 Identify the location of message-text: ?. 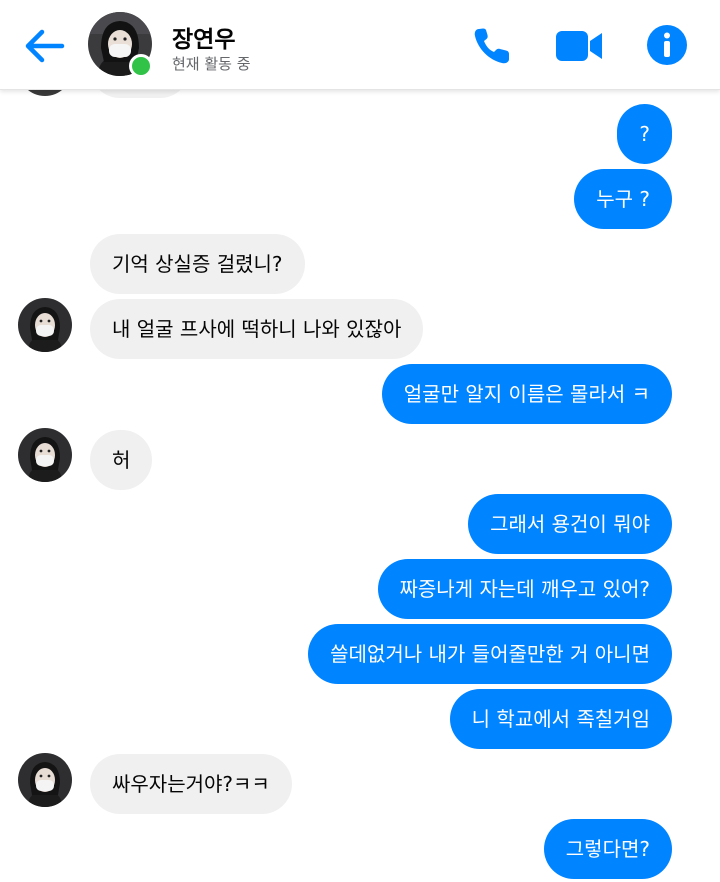
(644, 134).